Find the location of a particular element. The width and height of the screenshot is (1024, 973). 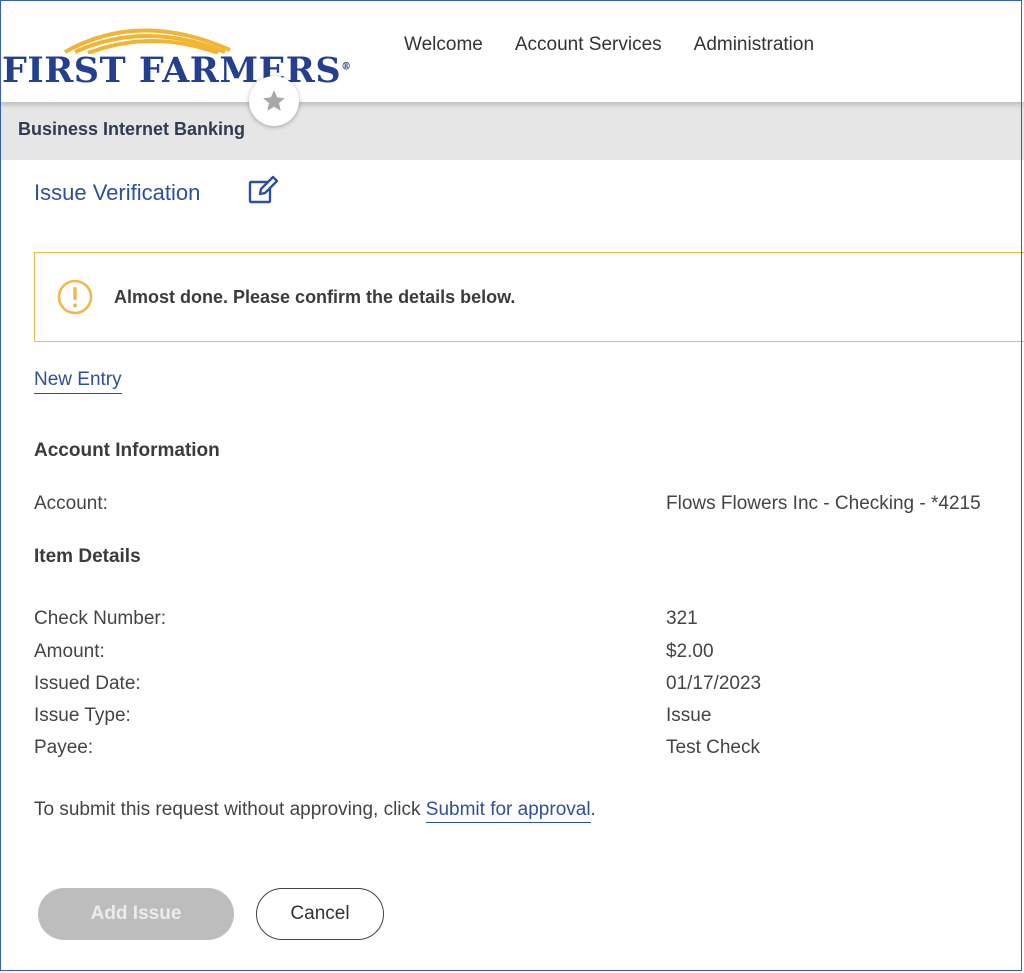

nav-account-services: Account Services is located at coordinates (588, 45).